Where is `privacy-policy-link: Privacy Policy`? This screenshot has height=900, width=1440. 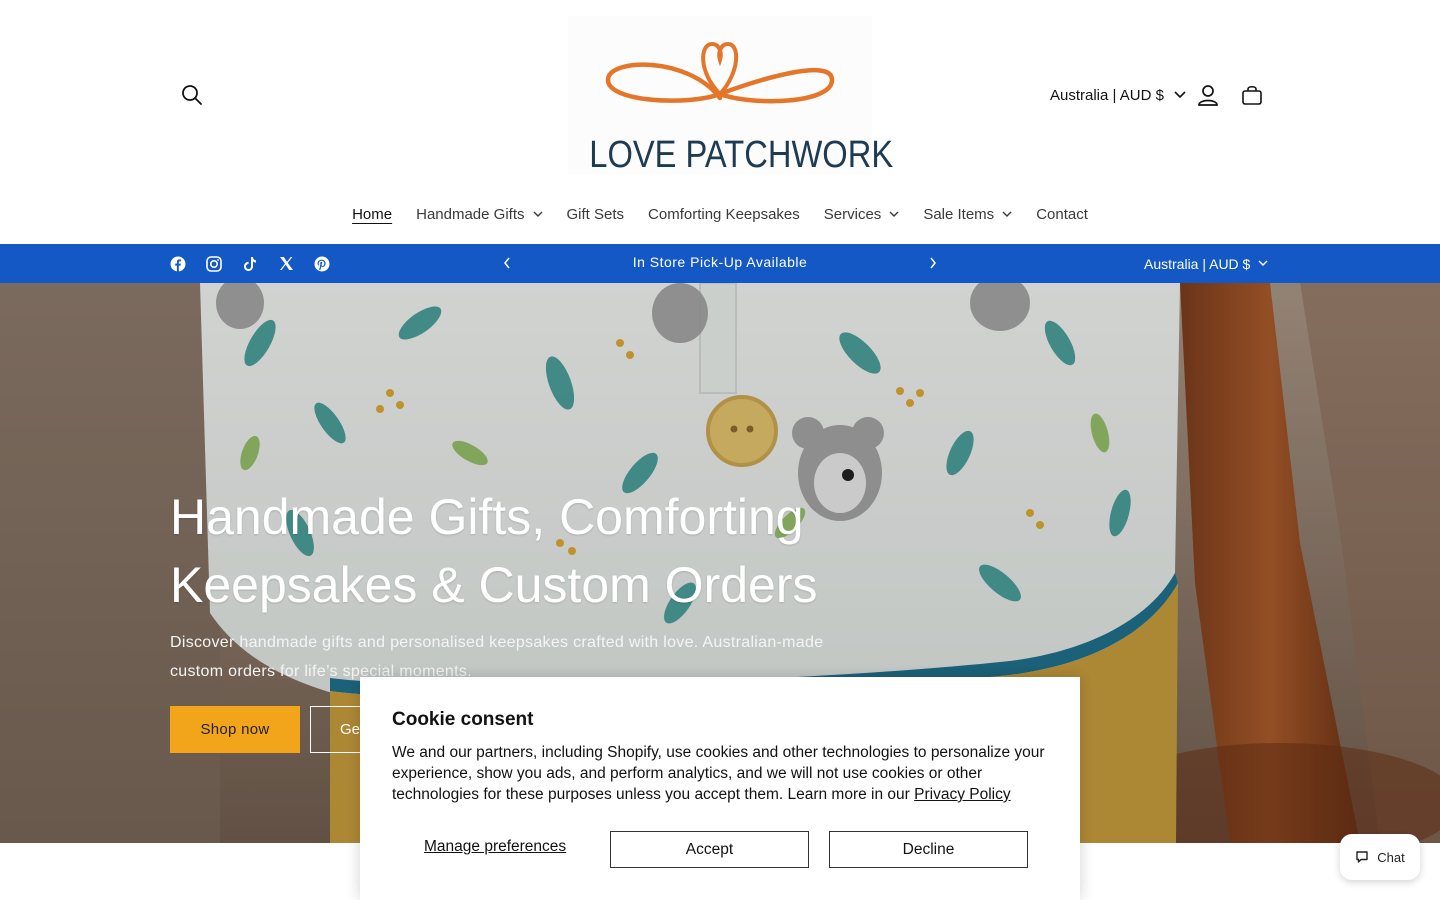 privacy-policy-link: Privacy Policy is located at coordinates (962, 794).